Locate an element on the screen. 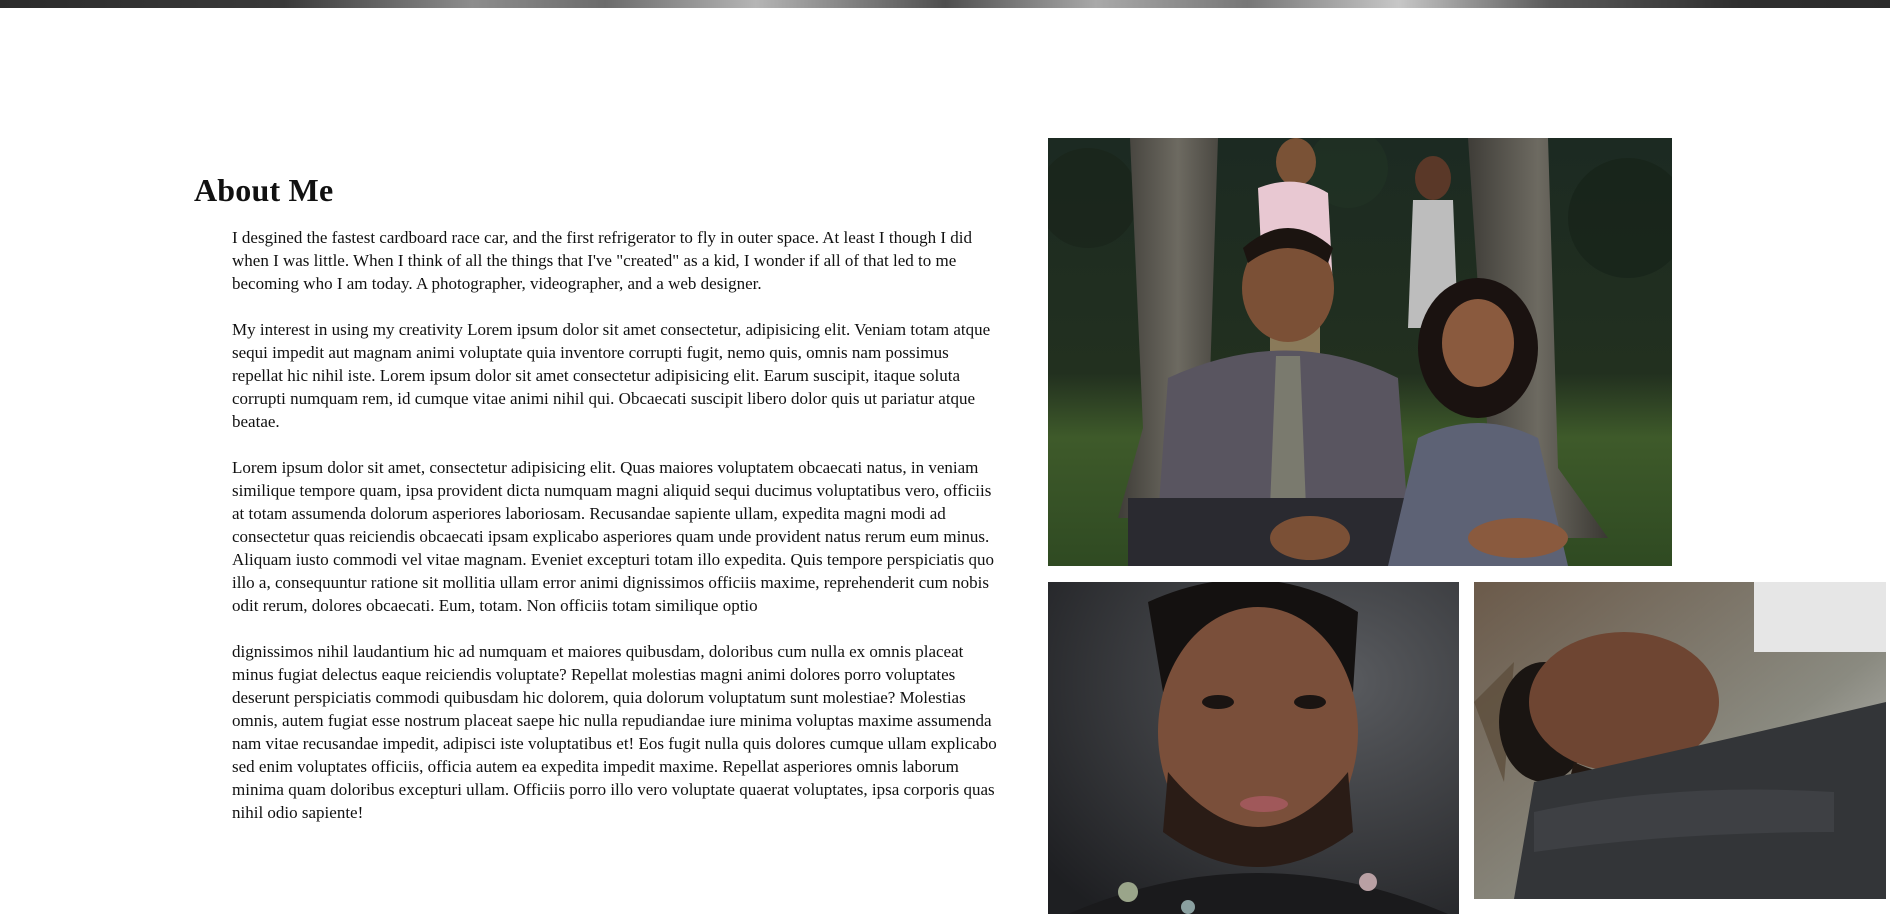 The width and height of the screenshot is (1890, 914). header-image-strip is located at coordinates (945, 4).